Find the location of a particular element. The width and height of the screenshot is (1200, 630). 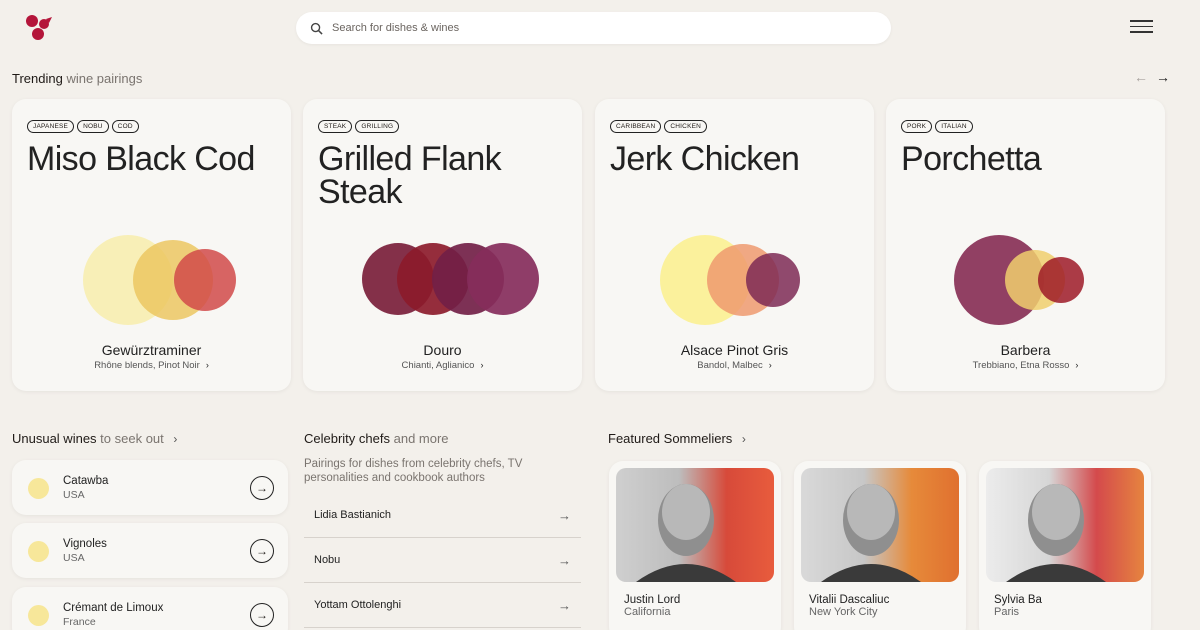

trending-title: Trending wine pairings is located at coordinates (77, 78).